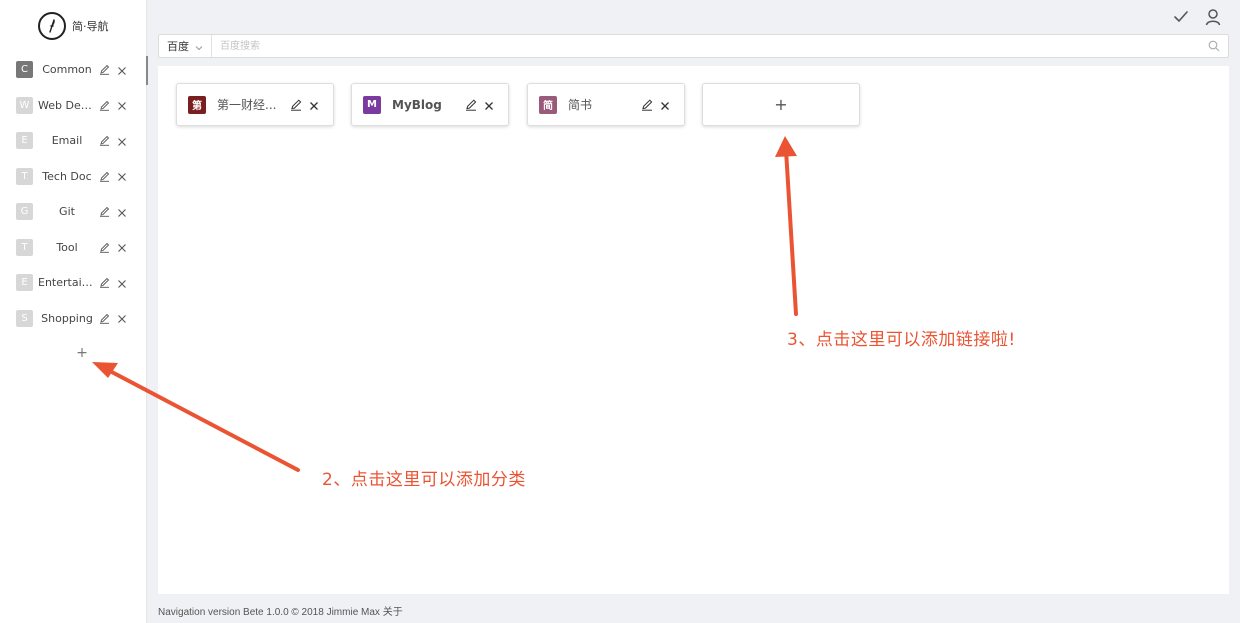 This screenshot has width=1240, height=623. What do you see at coordinates (67, 70) in the screenshot?
I see `category-label: Common` at bounding box center [67, 70].